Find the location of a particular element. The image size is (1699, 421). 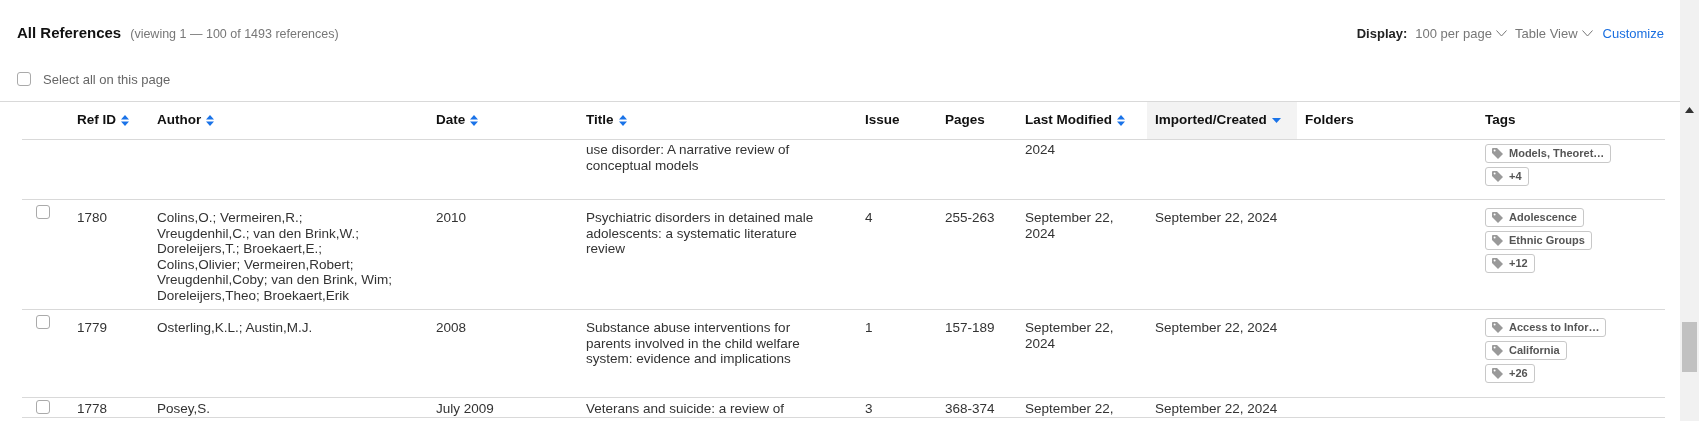

scroll-up-icon is located at coordinates (1689, 110).